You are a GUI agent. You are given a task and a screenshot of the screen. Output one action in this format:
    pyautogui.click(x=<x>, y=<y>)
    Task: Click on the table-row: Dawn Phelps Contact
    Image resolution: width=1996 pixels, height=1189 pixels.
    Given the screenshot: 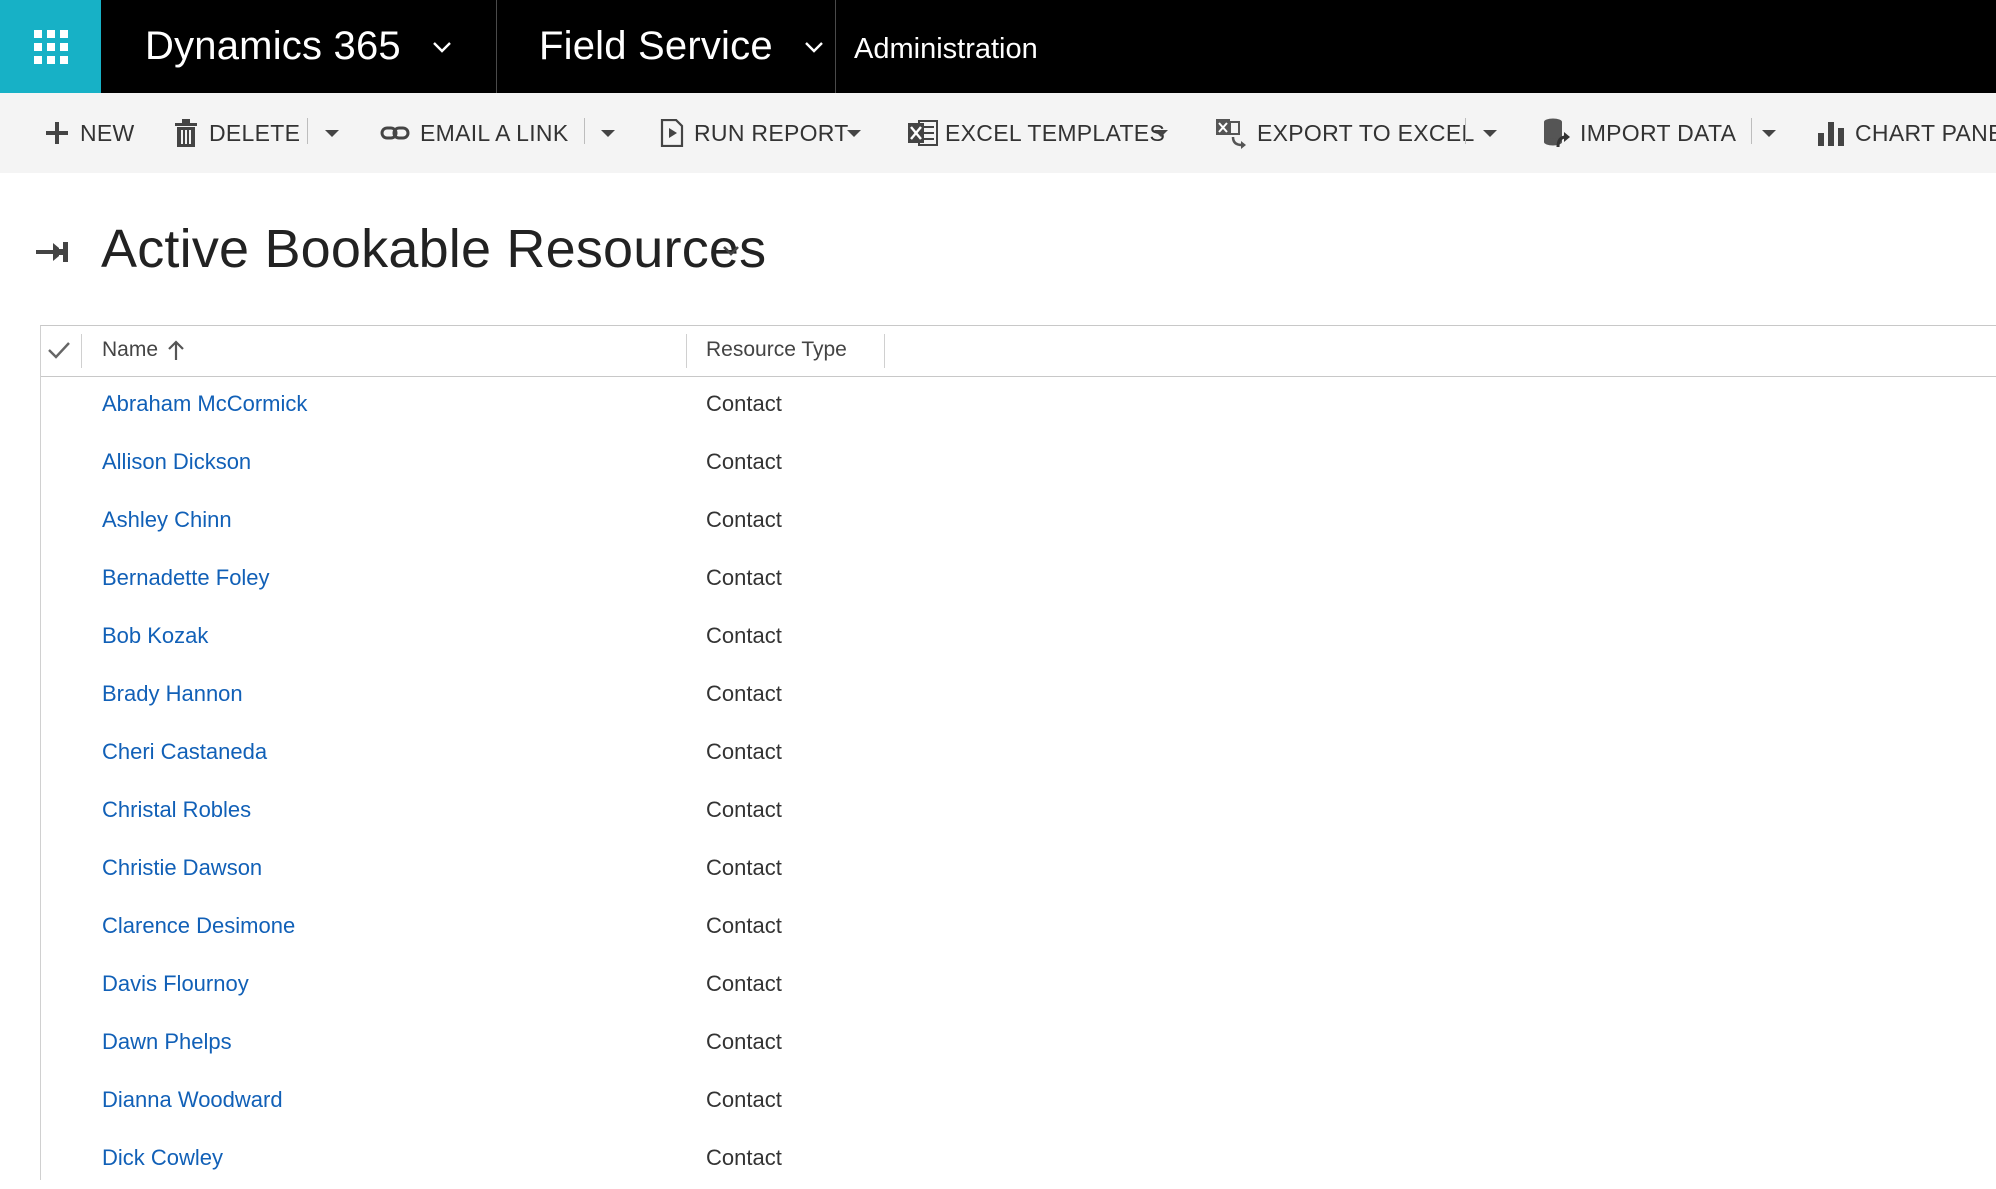 What is the action you would take?
    pyautogui.click(x=1018, y=1044)
    